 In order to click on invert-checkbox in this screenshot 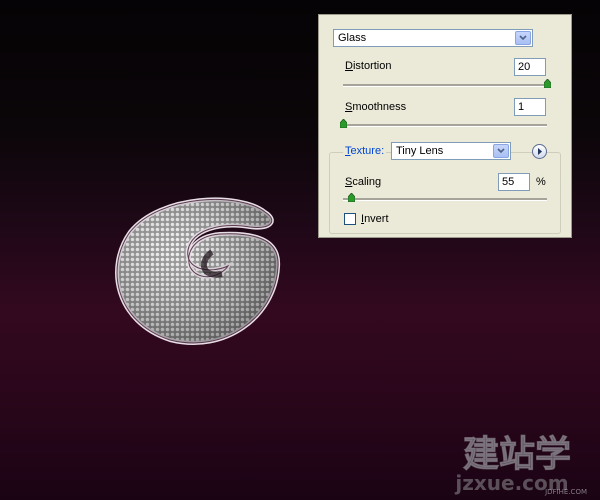, I will do `click(350, 219)`.